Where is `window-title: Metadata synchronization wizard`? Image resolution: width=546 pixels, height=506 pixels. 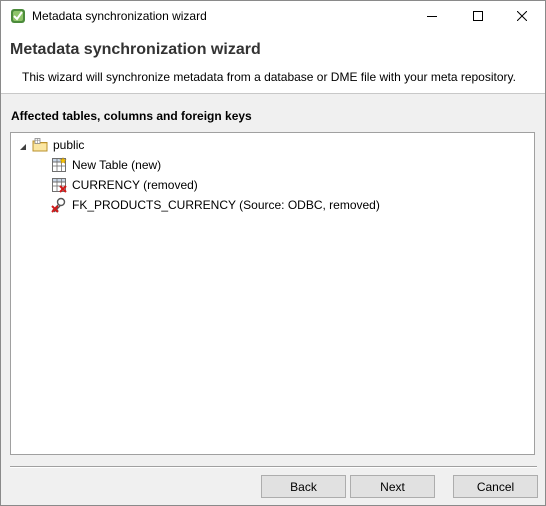
window-title: Metadata synchronization wizard is located at coordinates (119, 16).